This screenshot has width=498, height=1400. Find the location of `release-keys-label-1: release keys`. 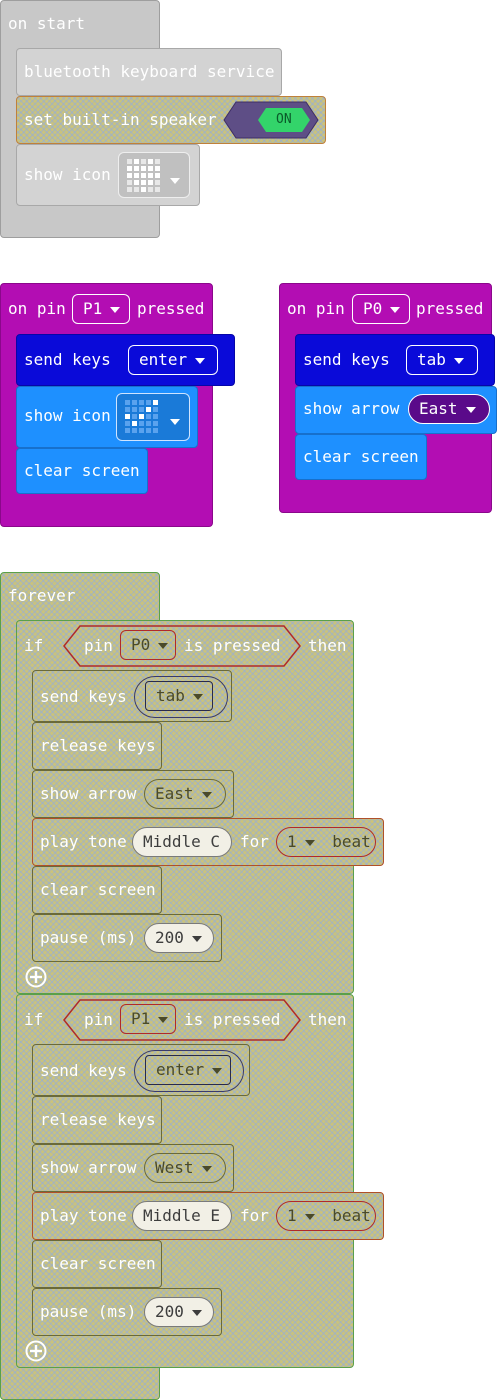

release-keys-label-1: release keys is located at coordinates (98, 745).